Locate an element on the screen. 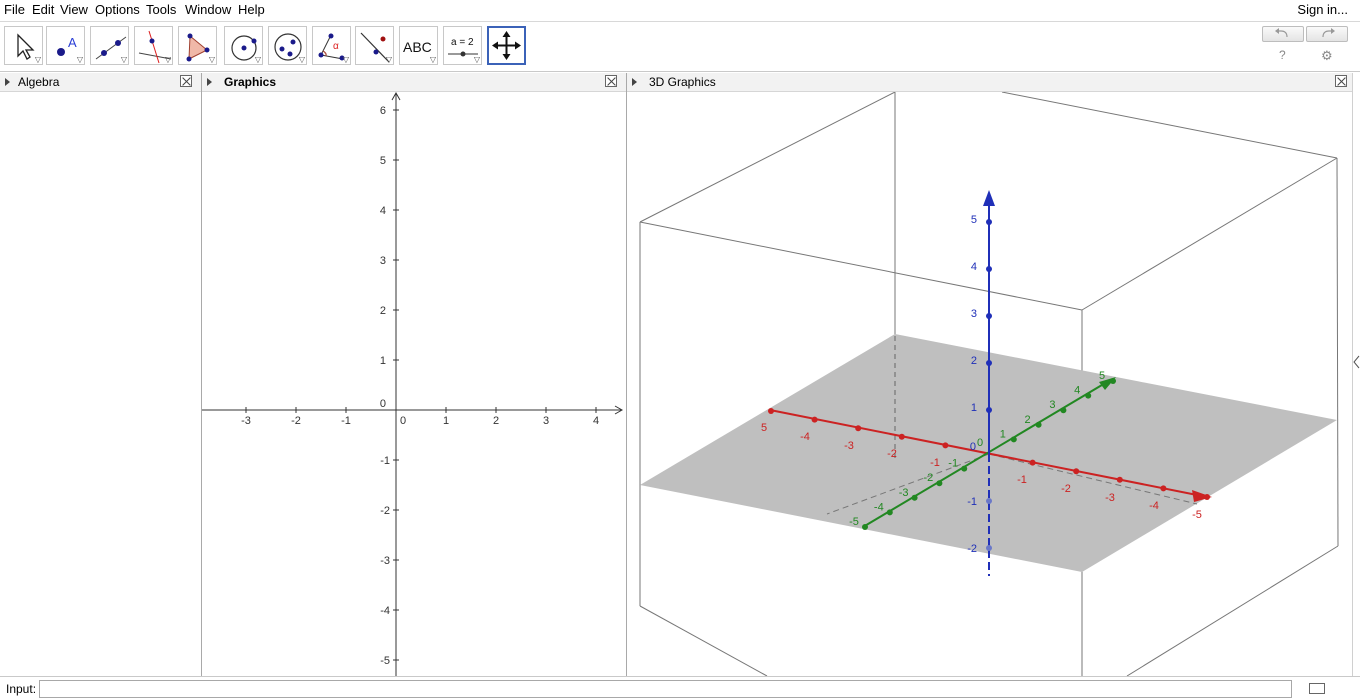  undo-icon is located at coordinates (1281, 33).